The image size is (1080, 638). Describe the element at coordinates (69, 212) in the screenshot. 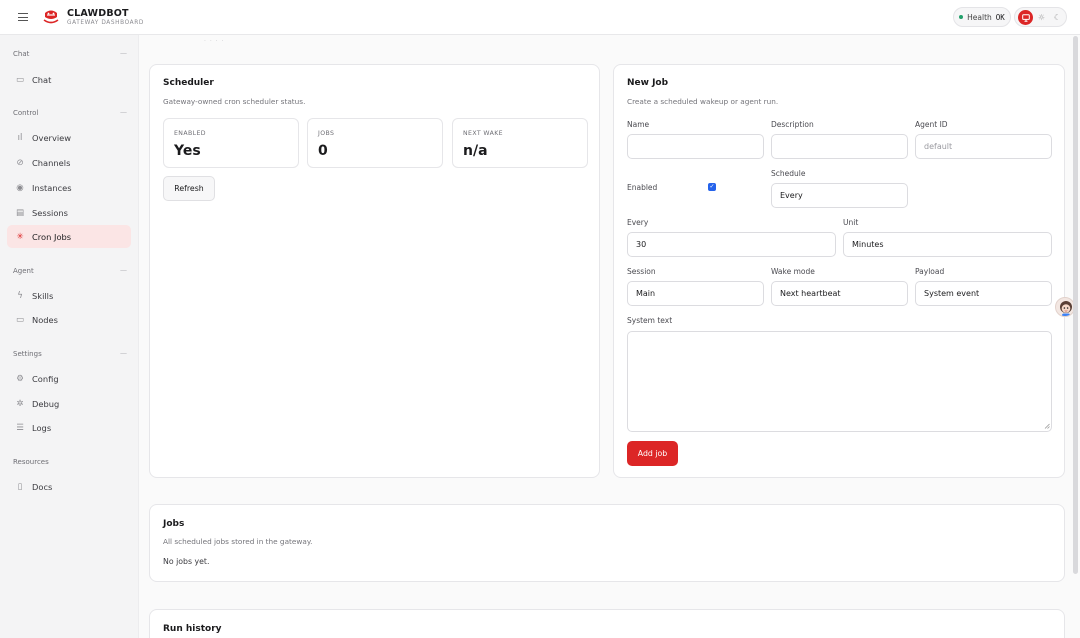

I see `sidebar-item-sessions: ▤ Sessions` at that location.